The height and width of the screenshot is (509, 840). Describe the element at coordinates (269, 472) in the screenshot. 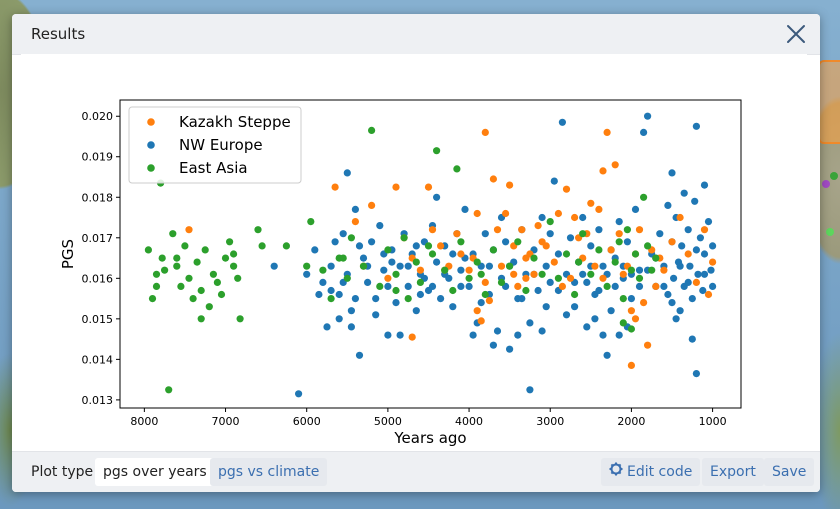

I see `plot-type-option-pgs-vs-climate: pgs vs climate` at that location.